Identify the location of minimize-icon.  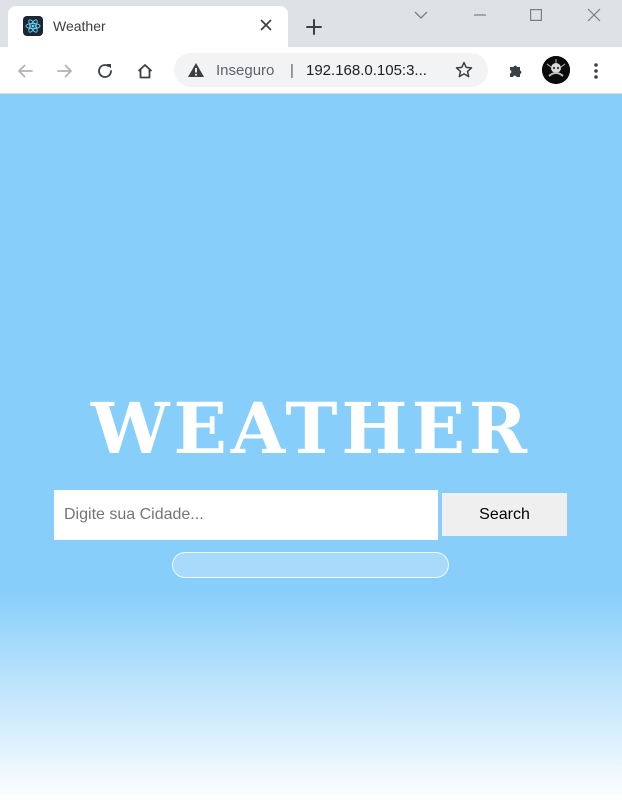
(480, 15).